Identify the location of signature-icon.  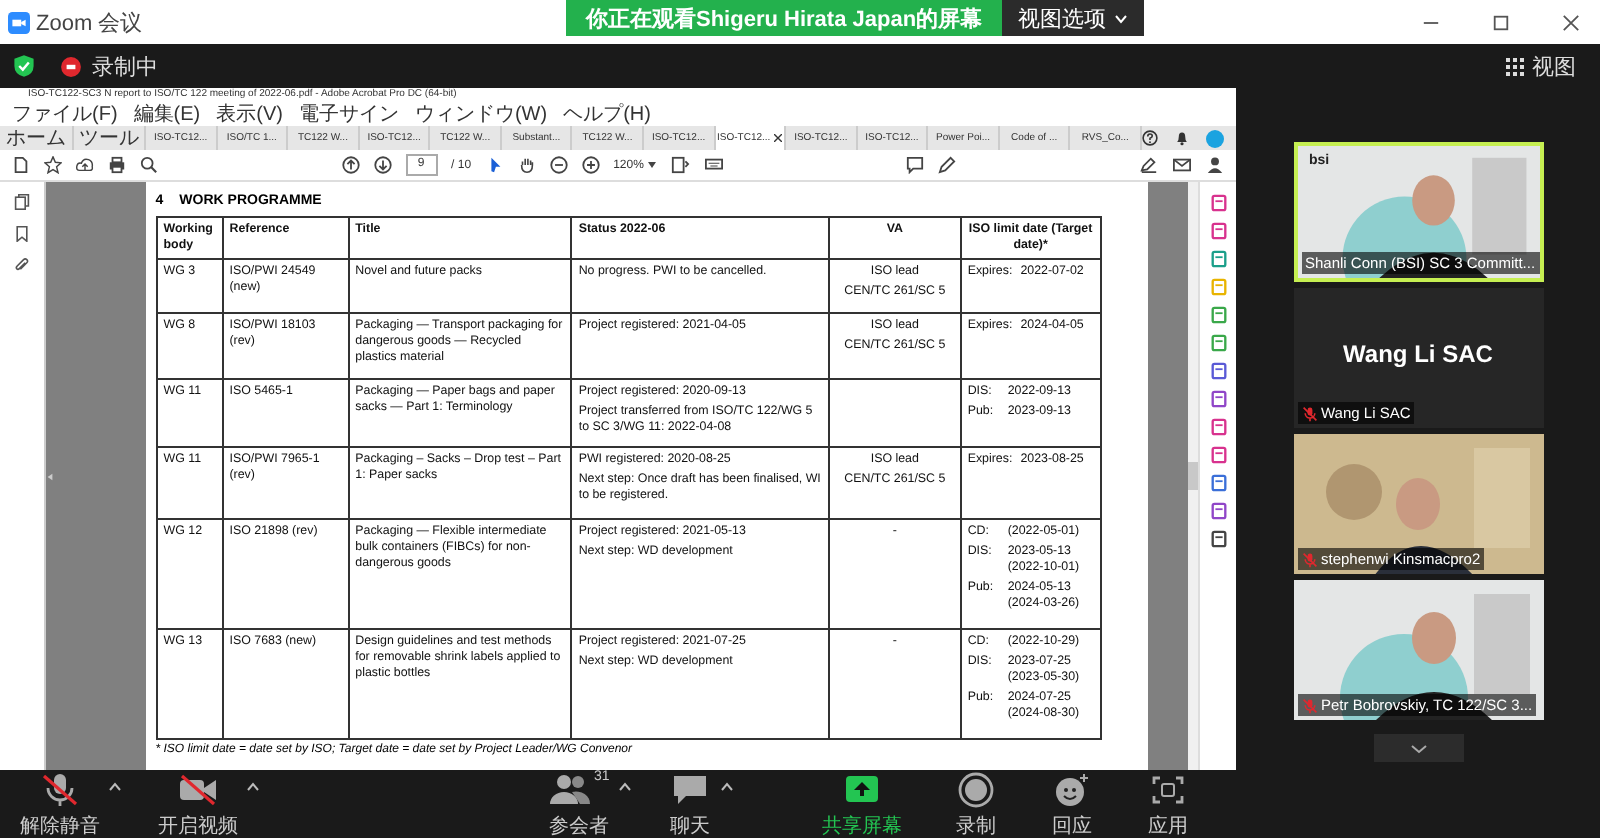
(1149, 165).